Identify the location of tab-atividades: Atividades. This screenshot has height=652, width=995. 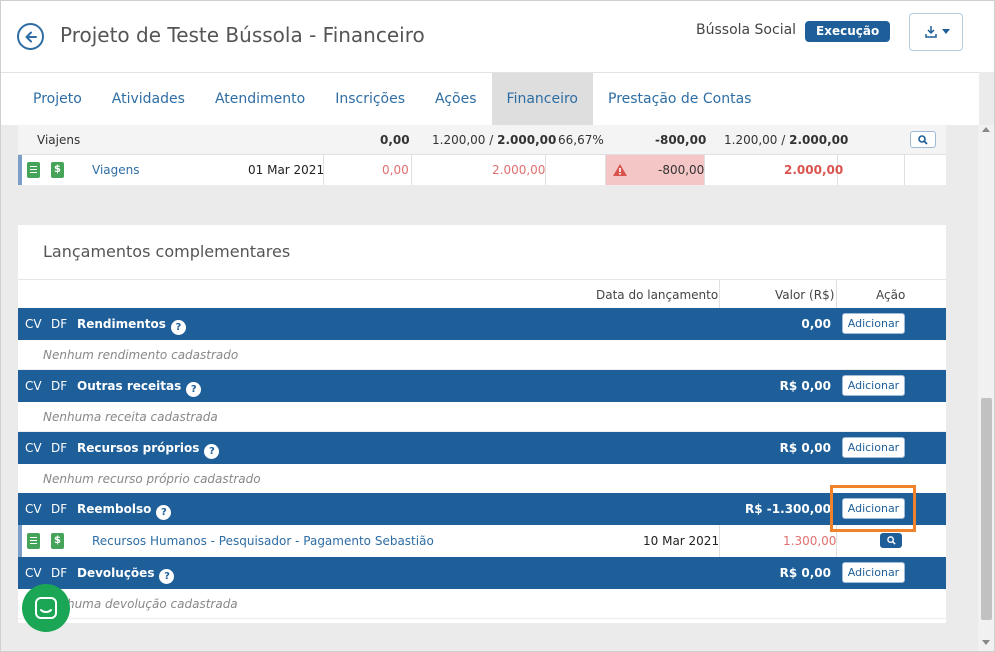
(148, 99).